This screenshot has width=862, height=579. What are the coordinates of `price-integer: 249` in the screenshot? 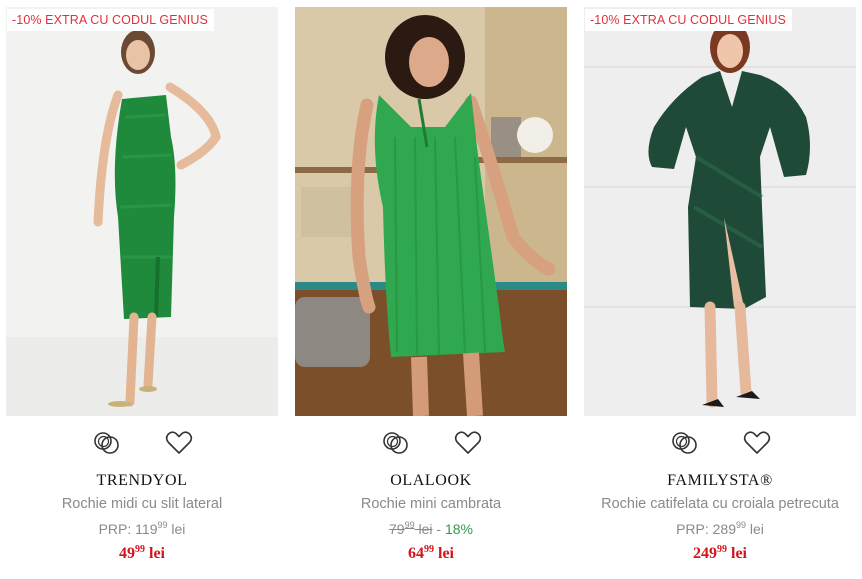 It's located at (705, 553).